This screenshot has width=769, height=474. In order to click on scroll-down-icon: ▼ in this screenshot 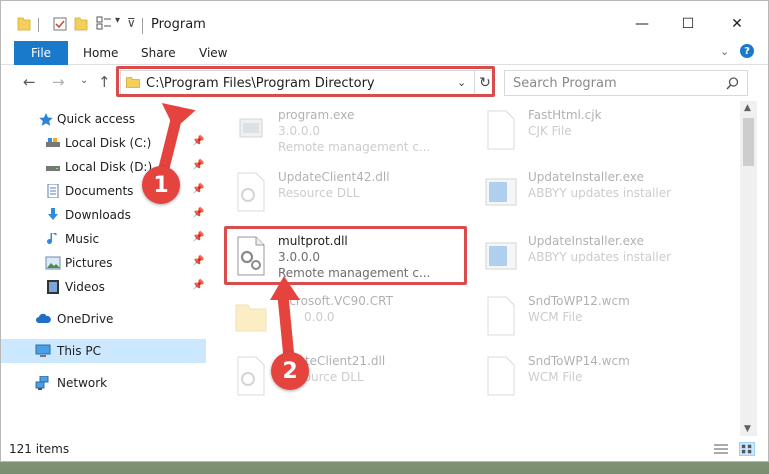, I will do `click(747, 429)`.